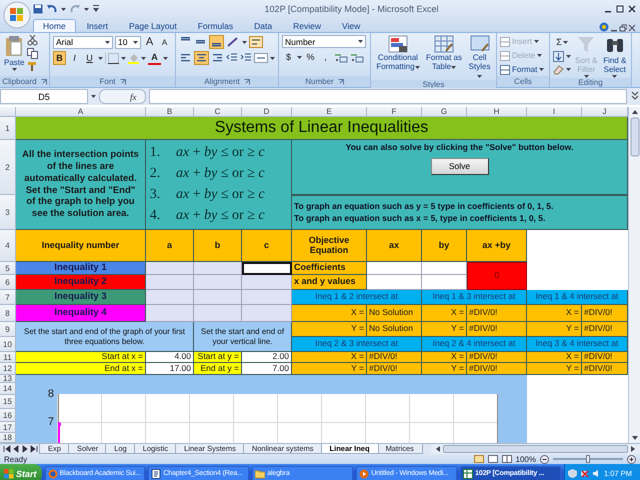 Image resolution: width=640 pixels, height=480 pixels. Describe the element at coordinates (122, 96) in the screenshot. I see `insert-function-button: fx` at that location.